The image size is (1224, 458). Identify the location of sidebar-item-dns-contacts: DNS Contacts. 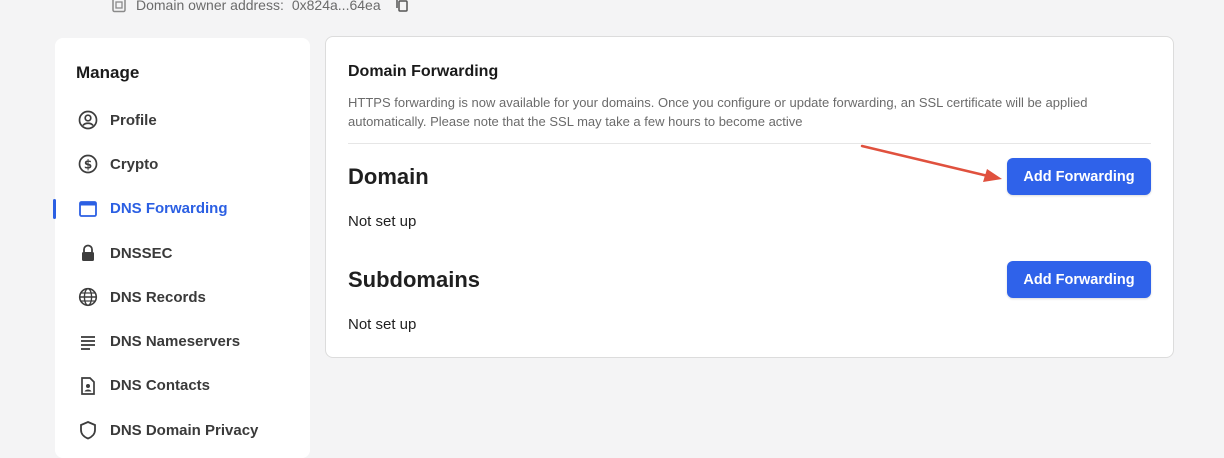
(182, 386).